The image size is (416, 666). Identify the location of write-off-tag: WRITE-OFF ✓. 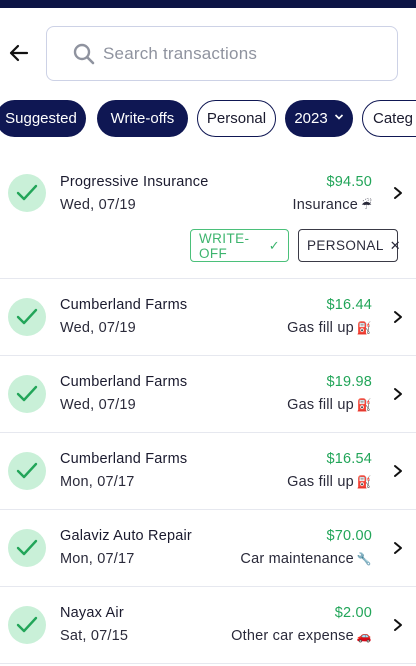
(239, 245).